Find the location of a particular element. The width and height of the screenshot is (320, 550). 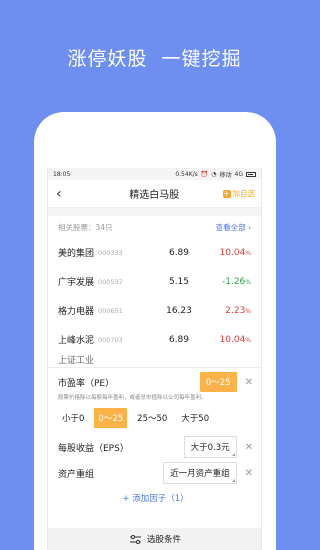

status-time: 18:05 is located at coordinates (62, 174).